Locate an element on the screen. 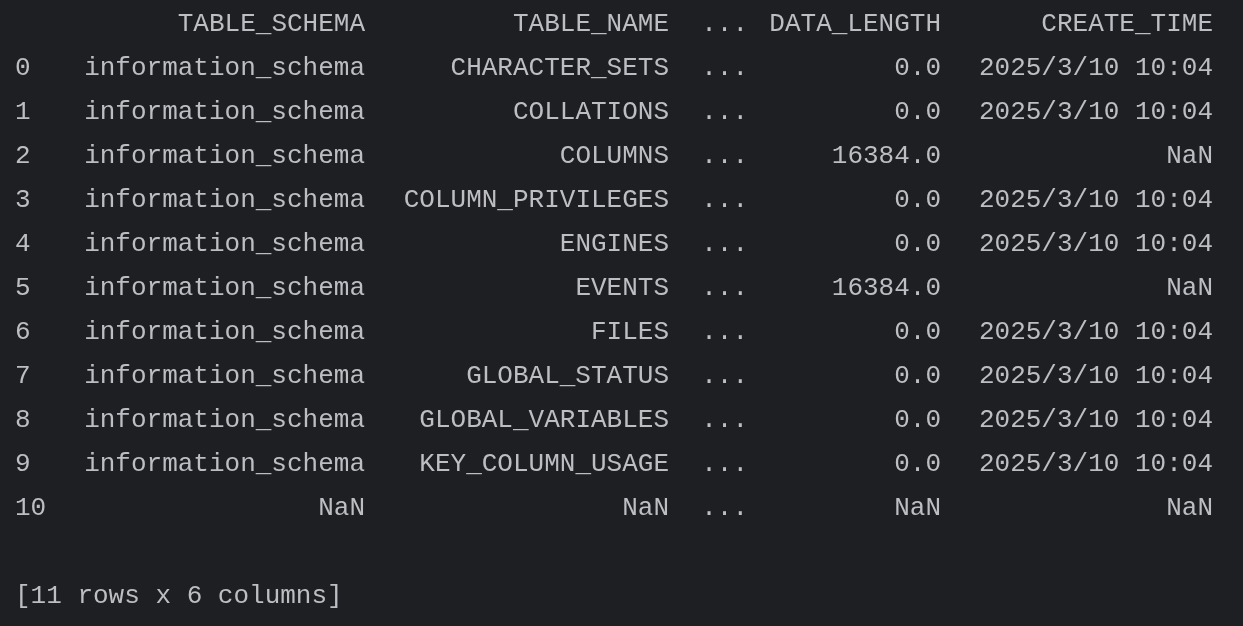  table-cell: ENGINES is located at coordinates (614, 244).